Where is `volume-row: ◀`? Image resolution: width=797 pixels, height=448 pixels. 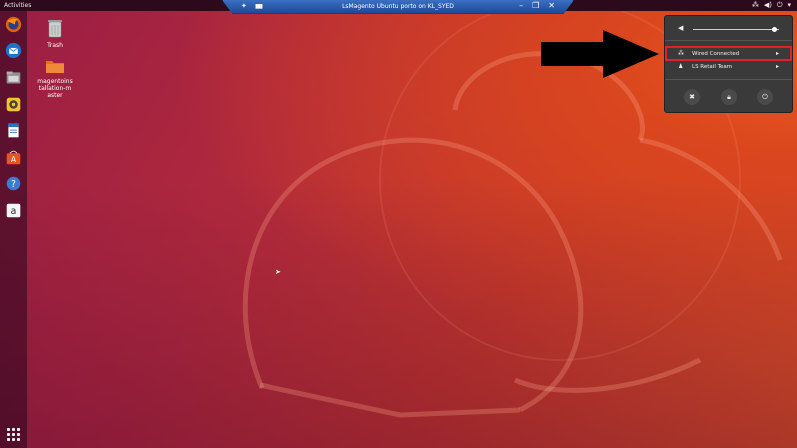 volume-row: ◀ is located at coordinates (728, 29).